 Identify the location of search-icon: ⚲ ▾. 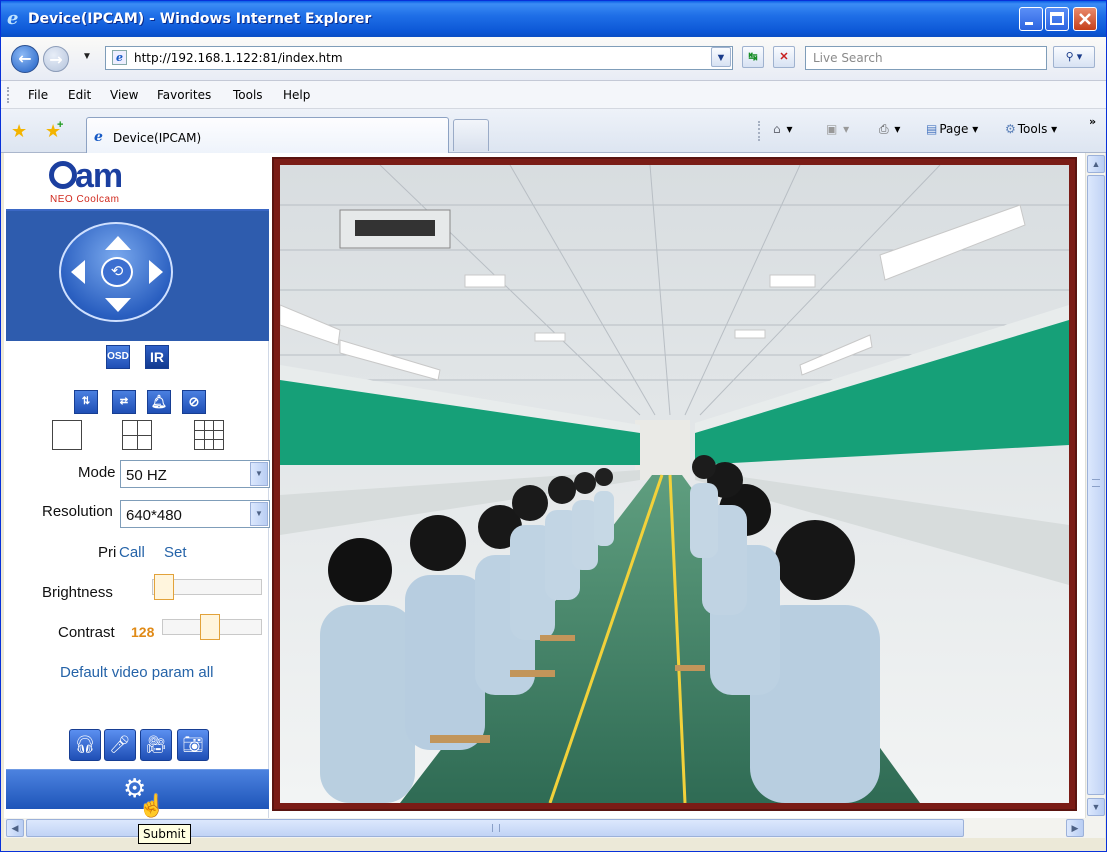
(1074, 57).